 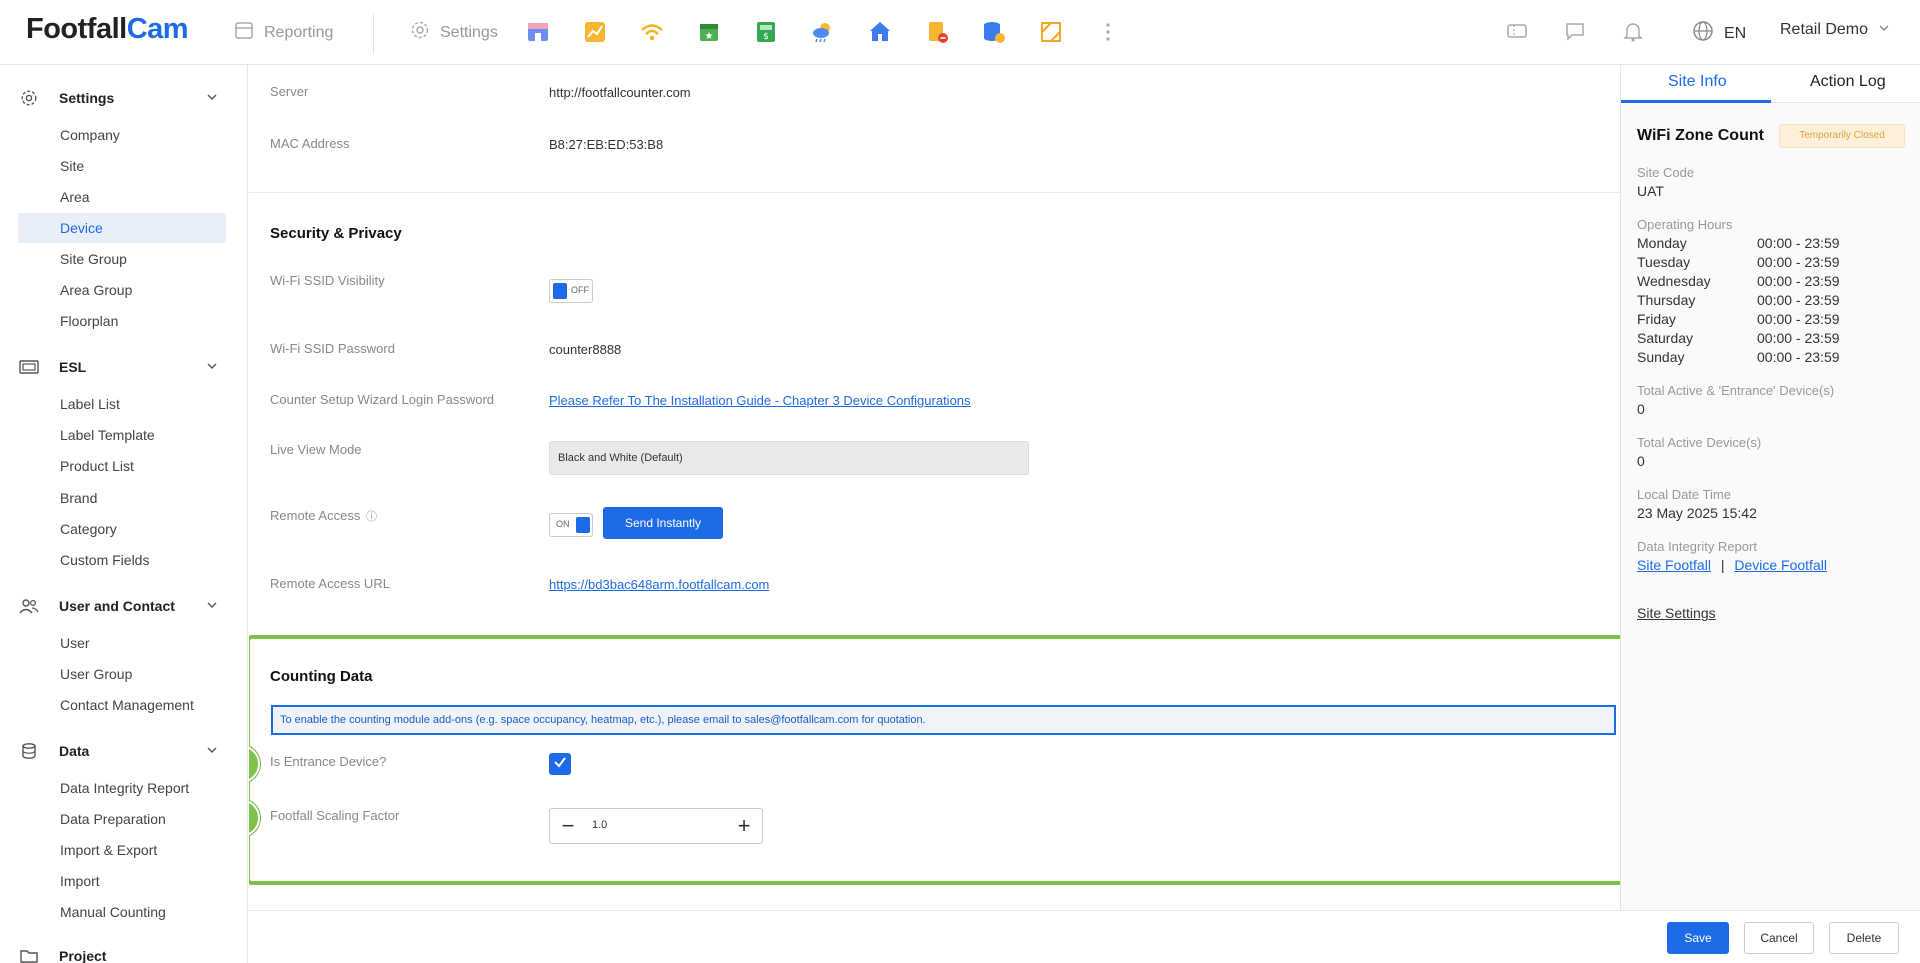 I want to click on sidebar-item-device: Device, so click(x=122, y=228).